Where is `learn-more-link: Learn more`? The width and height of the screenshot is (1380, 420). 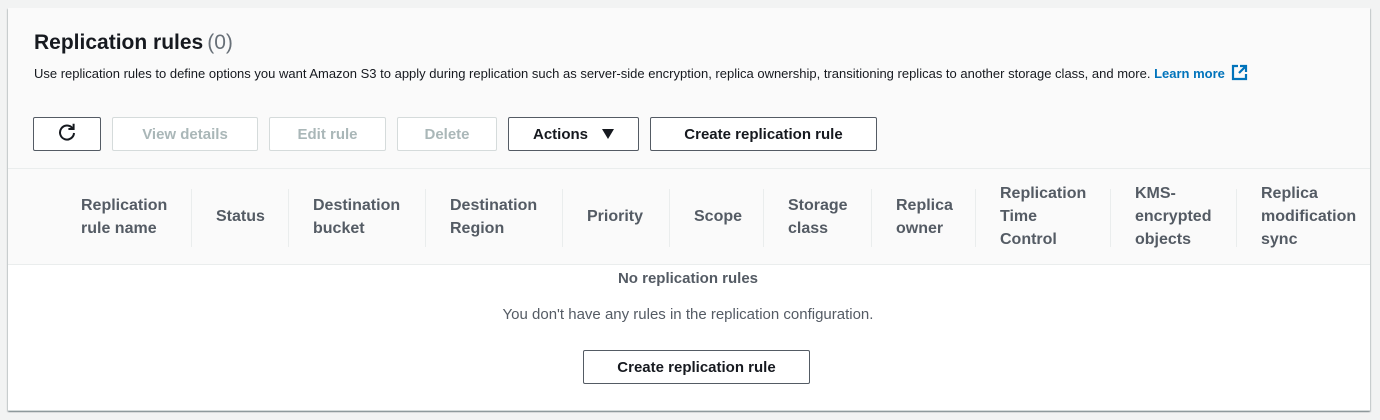
learn-more-link: Learn more is located at coordinates (1201, 72).